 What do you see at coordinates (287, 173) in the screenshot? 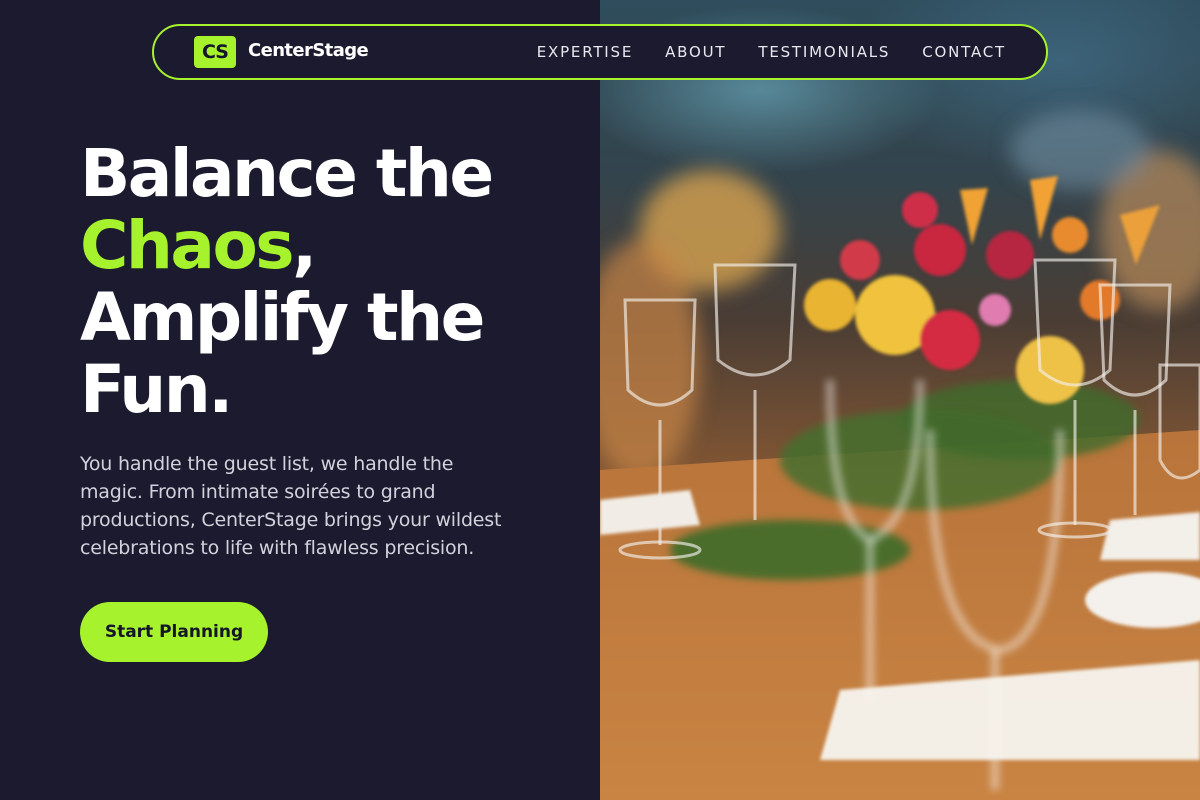
I see `headline-line-1: Balance the` at bounding box center [287, 173].